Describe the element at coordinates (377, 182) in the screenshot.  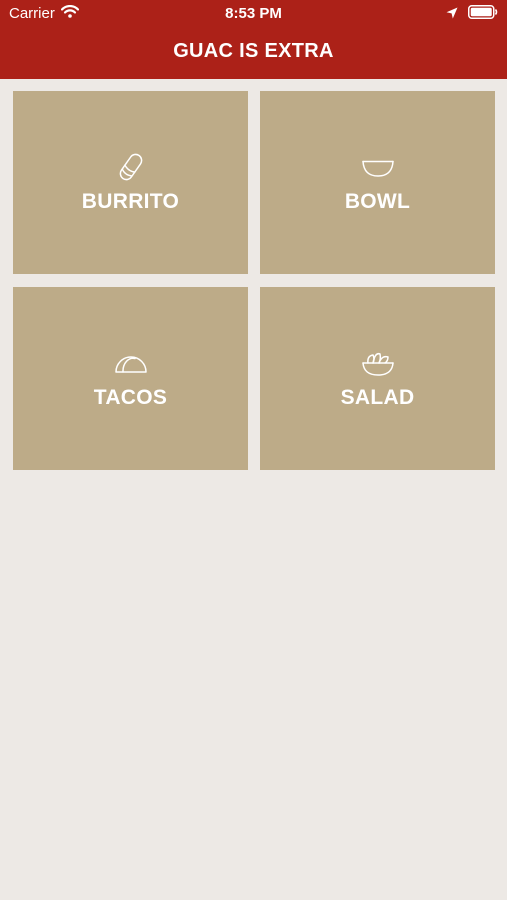
I see `menu-item-bowl: BOWL` at that location.